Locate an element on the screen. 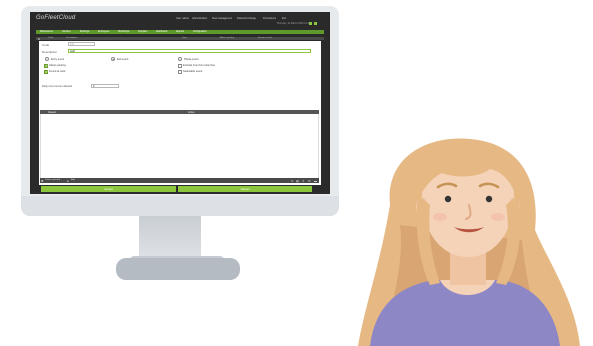  delete-selected-button: Delete selected is located at coordinates (52, 180).